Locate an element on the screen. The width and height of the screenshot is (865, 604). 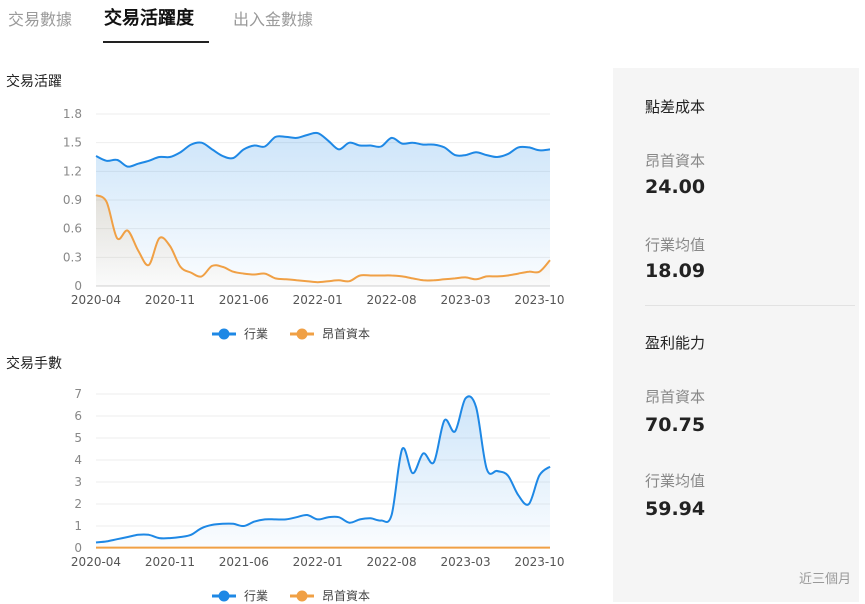
tab-trading-activity: 交易活躍度 is located at coordinates (149, 17).